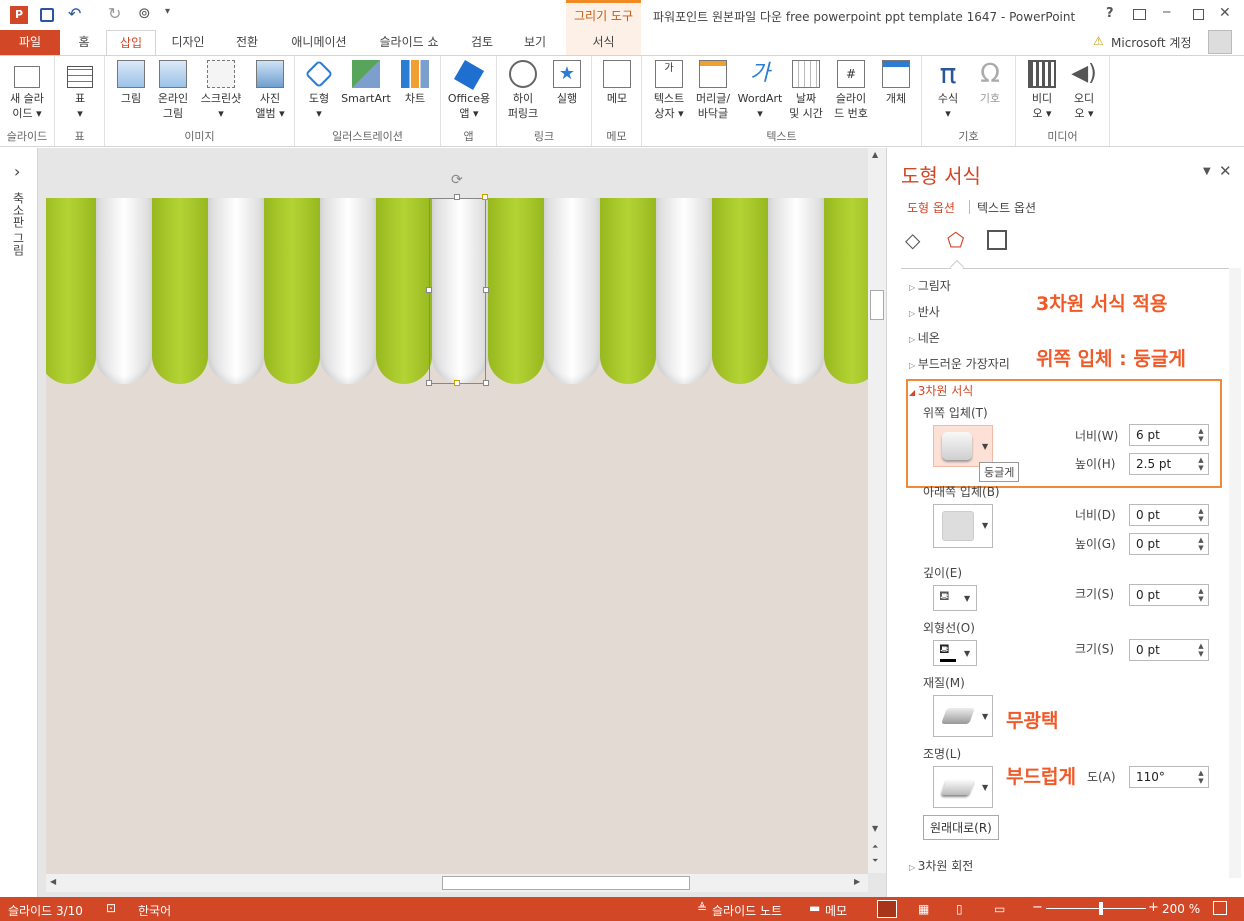 The width and height of the screenshot is (1244, 921). I want to click on bottom-bevel-dropdown: ▼, so click(963, 526).